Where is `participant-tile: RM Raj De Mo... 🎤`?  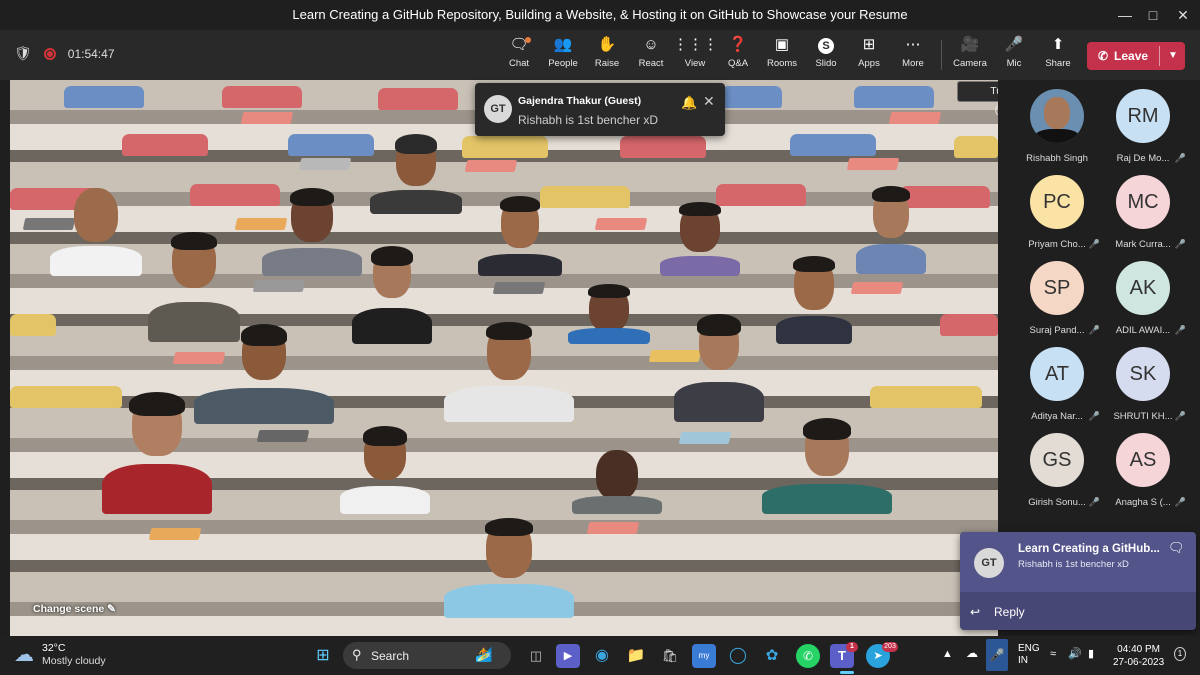 participant-tile: RM Raj De Mo... 🎤 is located at coordinates (1143, 123).